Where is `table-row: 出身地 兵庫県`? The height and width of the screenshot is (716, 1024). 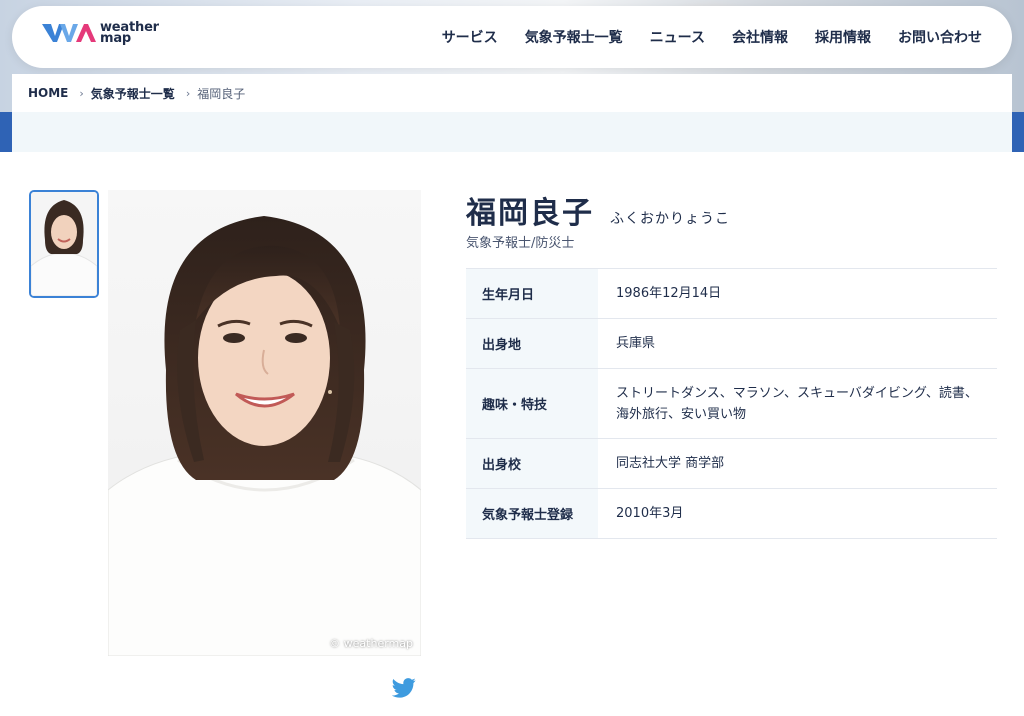
table-row: 出身地 兵庫県 is located at coordinates (731, 343).